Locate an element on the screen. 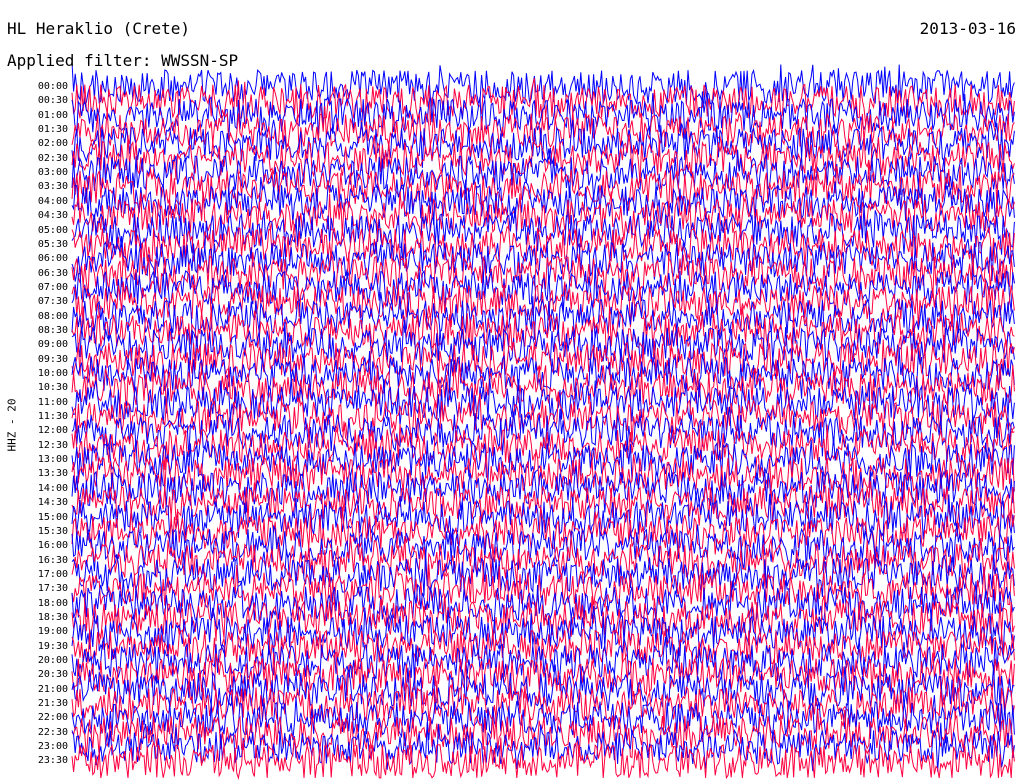  hour-label: 20:30 is located at coordinates (52, 675).